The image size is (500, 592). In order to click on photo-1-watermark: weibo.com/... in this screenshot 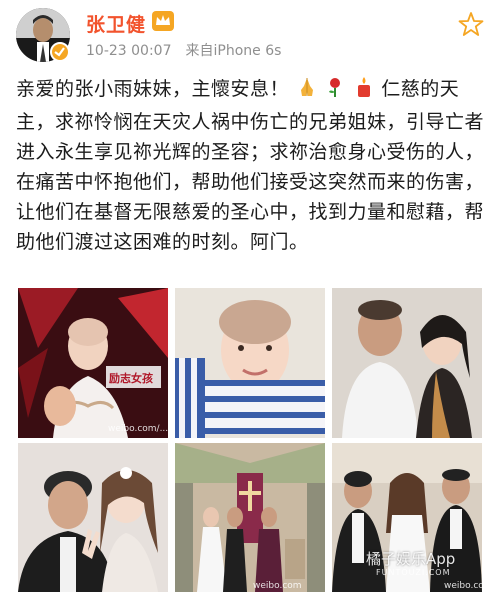, I will do `click(138, 429)`.